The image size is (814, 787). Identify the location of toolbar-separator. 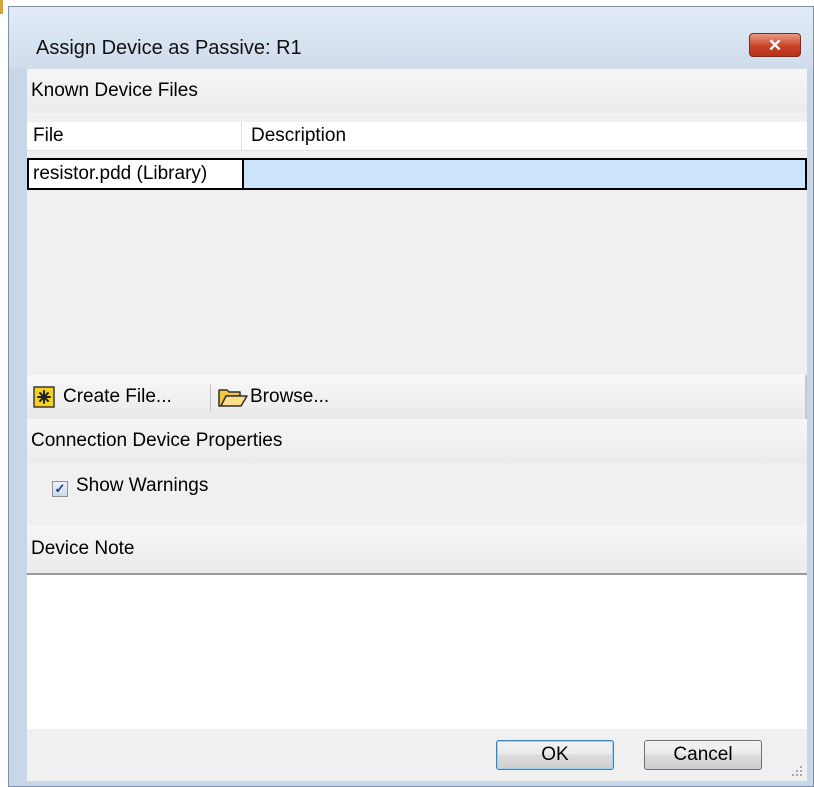
(210, 398).